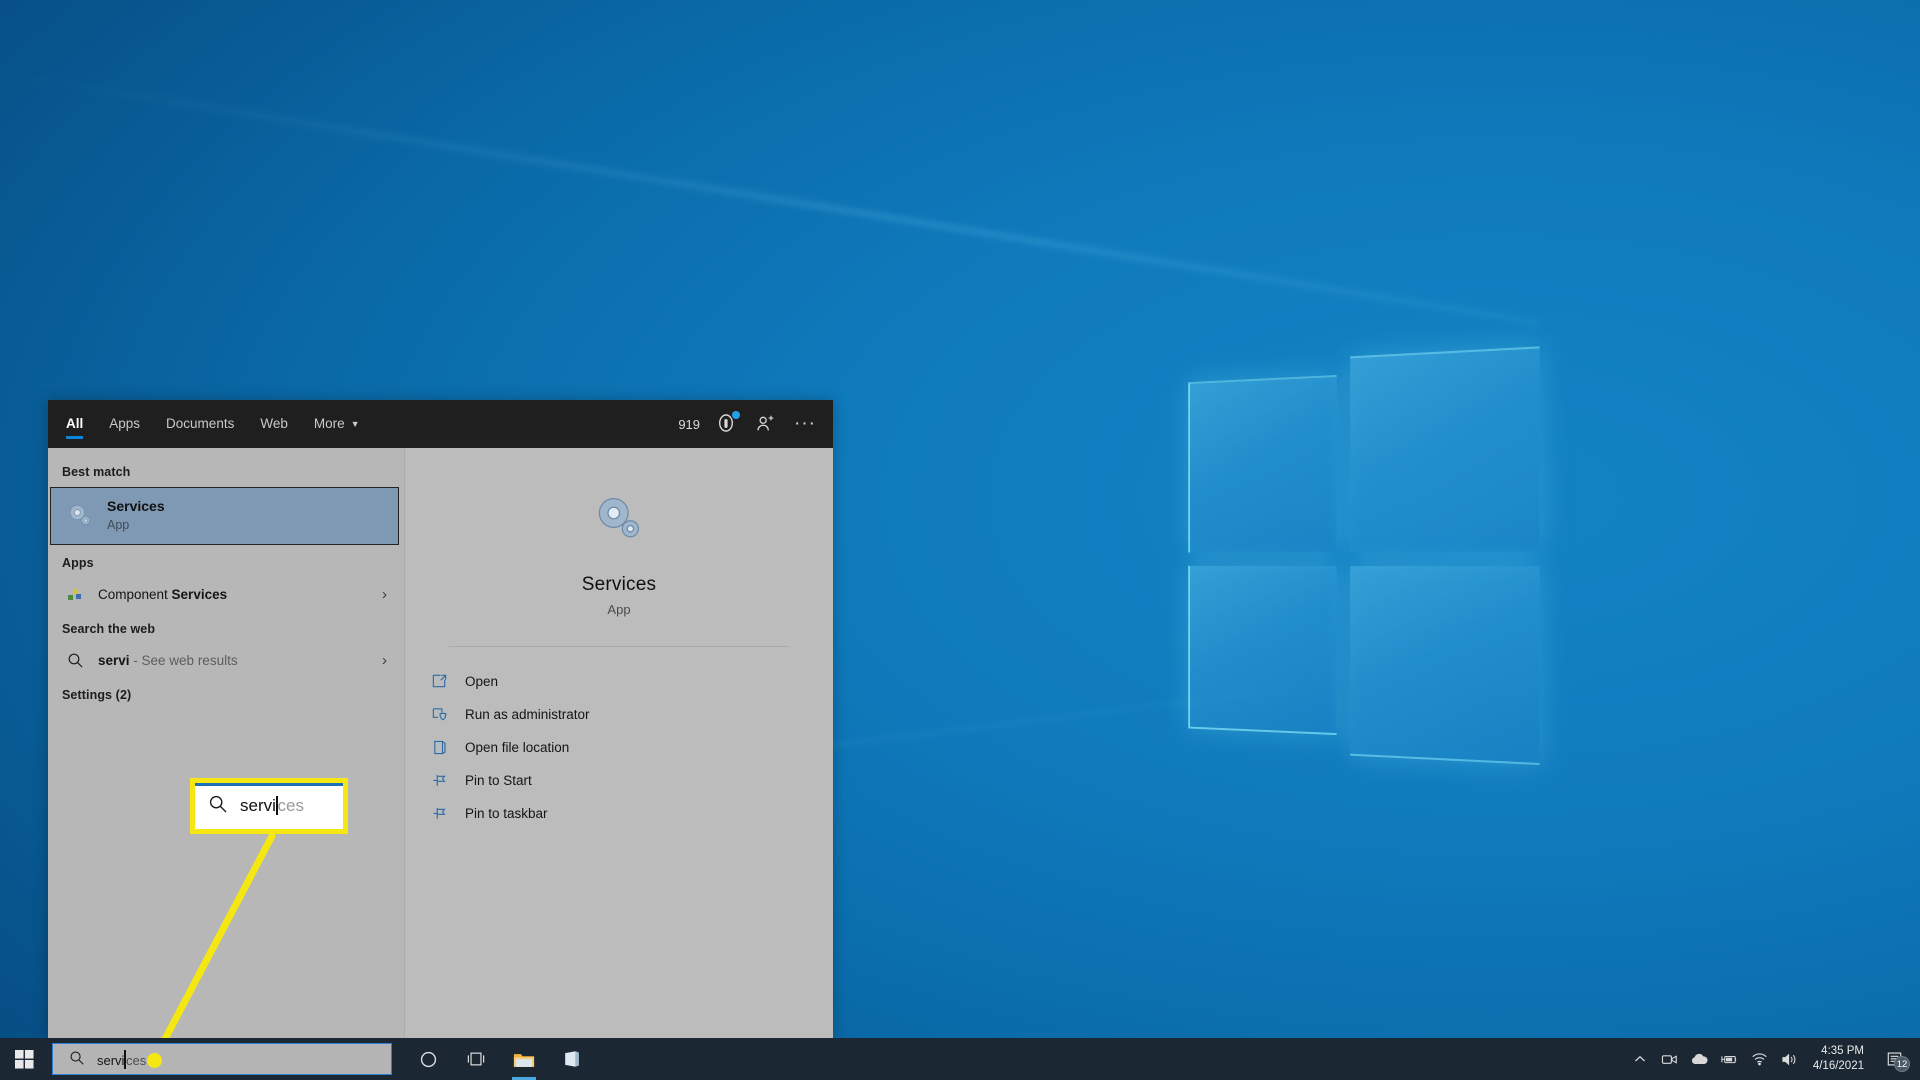 This screenshot has height=1080, width=1920. What do you see at coordinates (24, 1059) in the screenshot?
I see `windows-start-icon` at bounding box center [24, 1059].